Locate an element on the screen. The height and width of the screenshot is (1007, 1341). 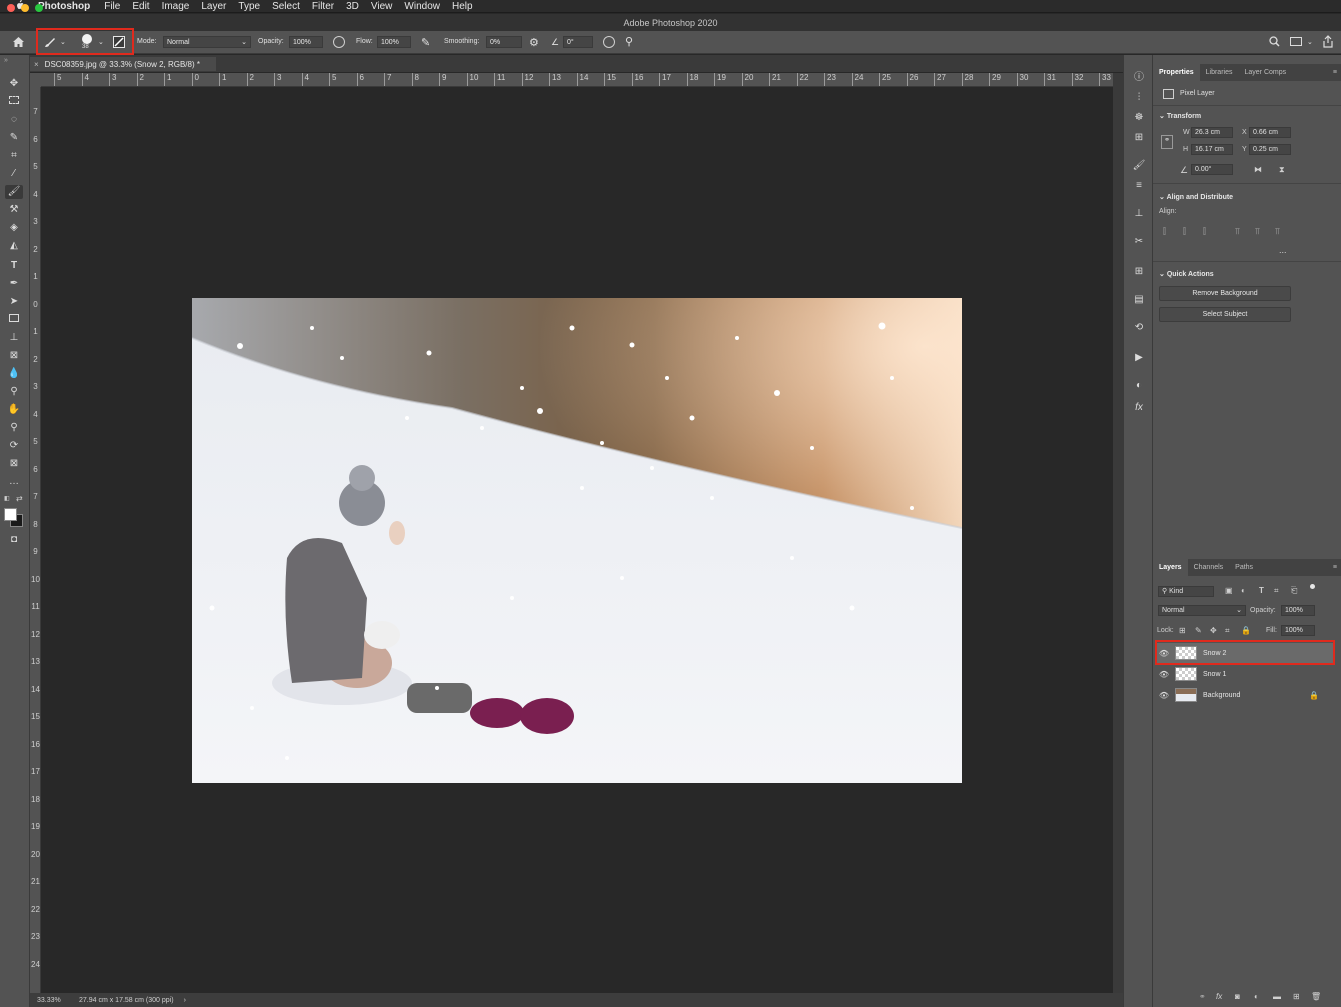
history-icon: ⟲ is located at coordinates (1139, 328).